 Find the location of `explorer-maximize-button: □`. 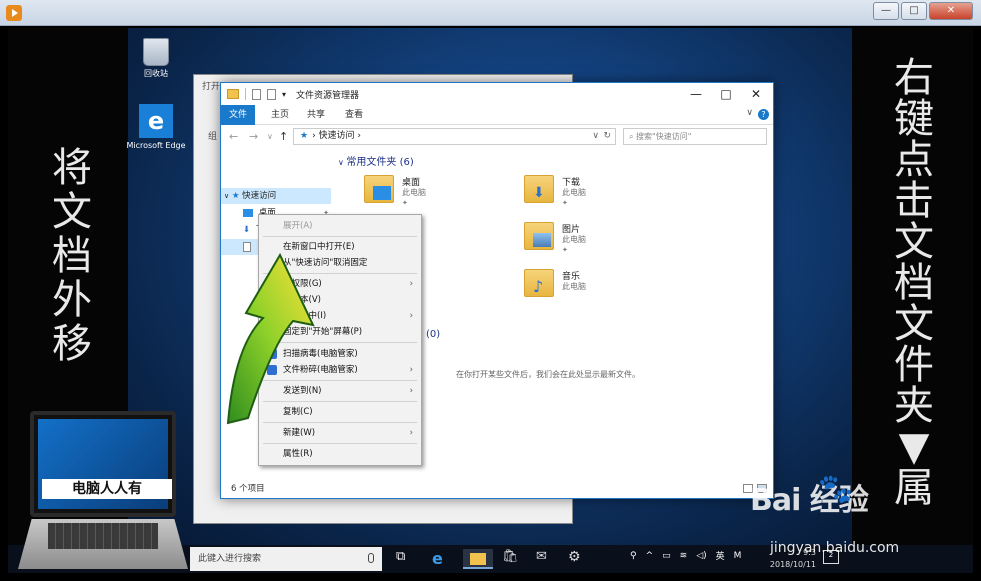

explorer-maximize-button: □ is located at coordinates (726, 94).